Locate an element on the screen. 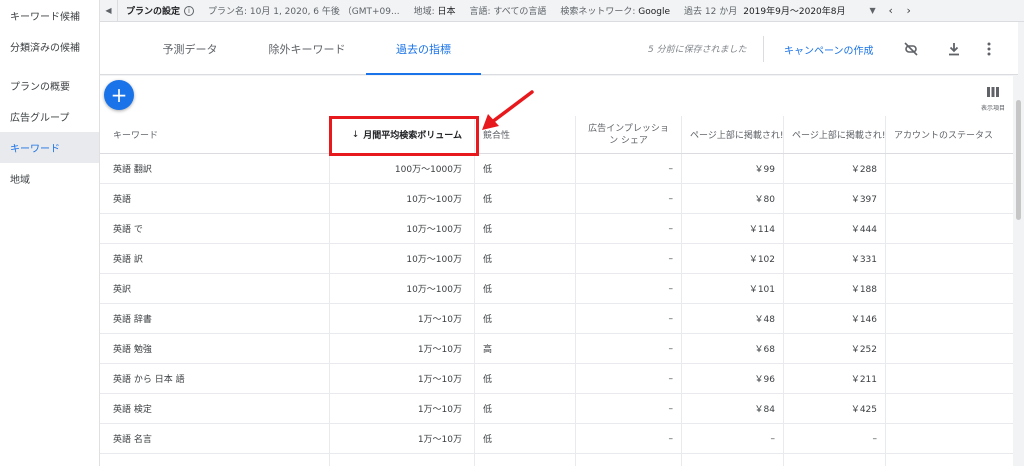 This screenshot has height=466, width=1024. header-account-status: アカウントのステータス is located at coordinates (949, 134).